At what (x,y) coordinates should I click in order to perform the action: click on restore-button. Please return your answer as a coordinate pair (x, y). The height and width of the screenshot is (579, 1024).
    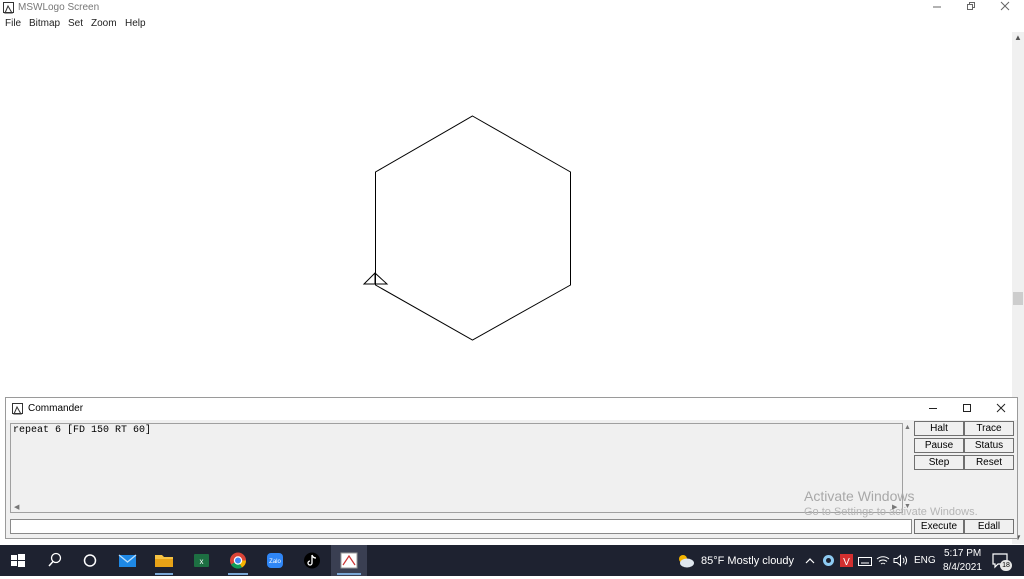
    Looking at the image, I should click on (971, 8).